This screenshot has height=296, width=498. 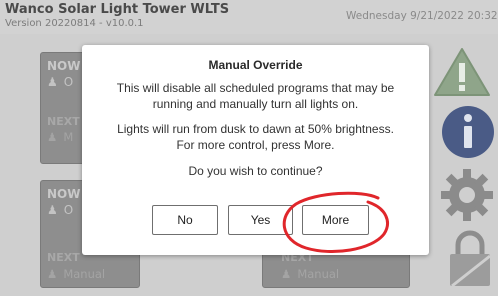 What do you see at coordinates (255, 171) in the screenshot?
I see `dialog-text-line-5: Do you wish to continue?` at bounding box center [255, 171].